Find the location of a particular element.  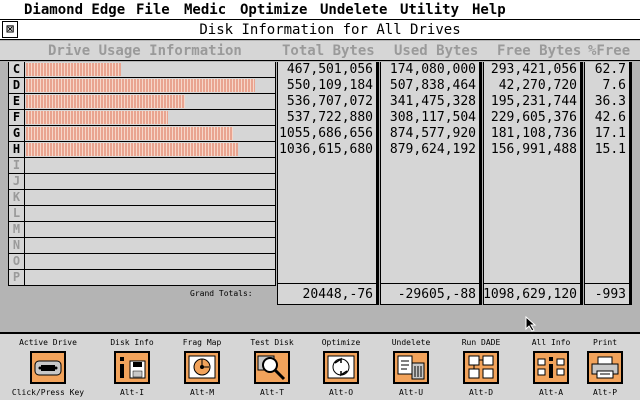

magnifier-icon is located at coordinates (272, 367).